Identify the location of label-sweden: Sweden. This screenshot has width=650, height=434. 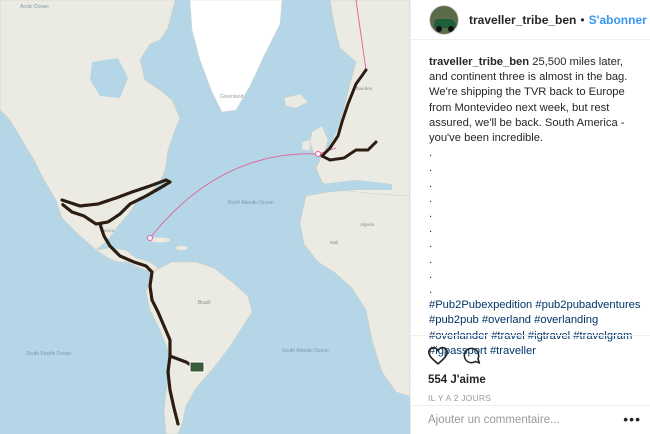
(364, 88).